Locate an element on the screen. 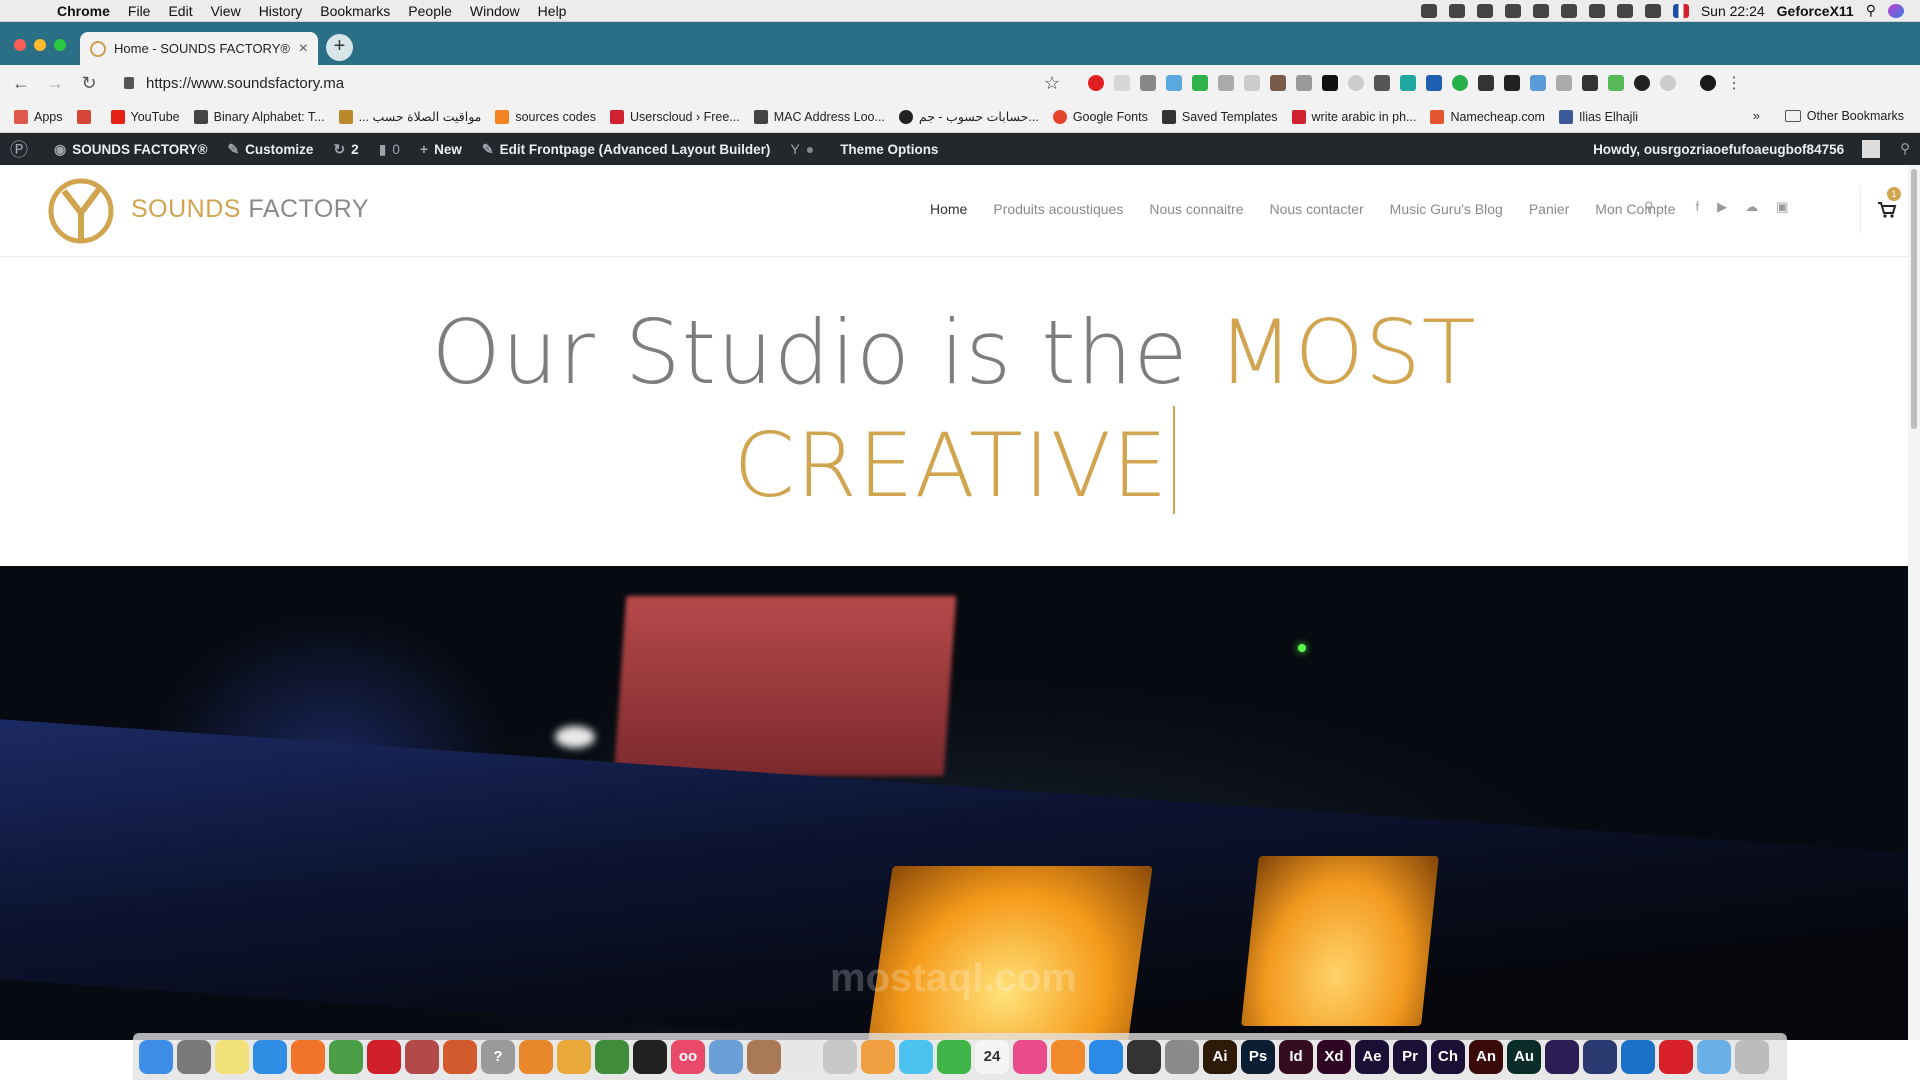 The image size is (1920, 1080). xd-icon: Xd is located at coordinates (1334, 1056).